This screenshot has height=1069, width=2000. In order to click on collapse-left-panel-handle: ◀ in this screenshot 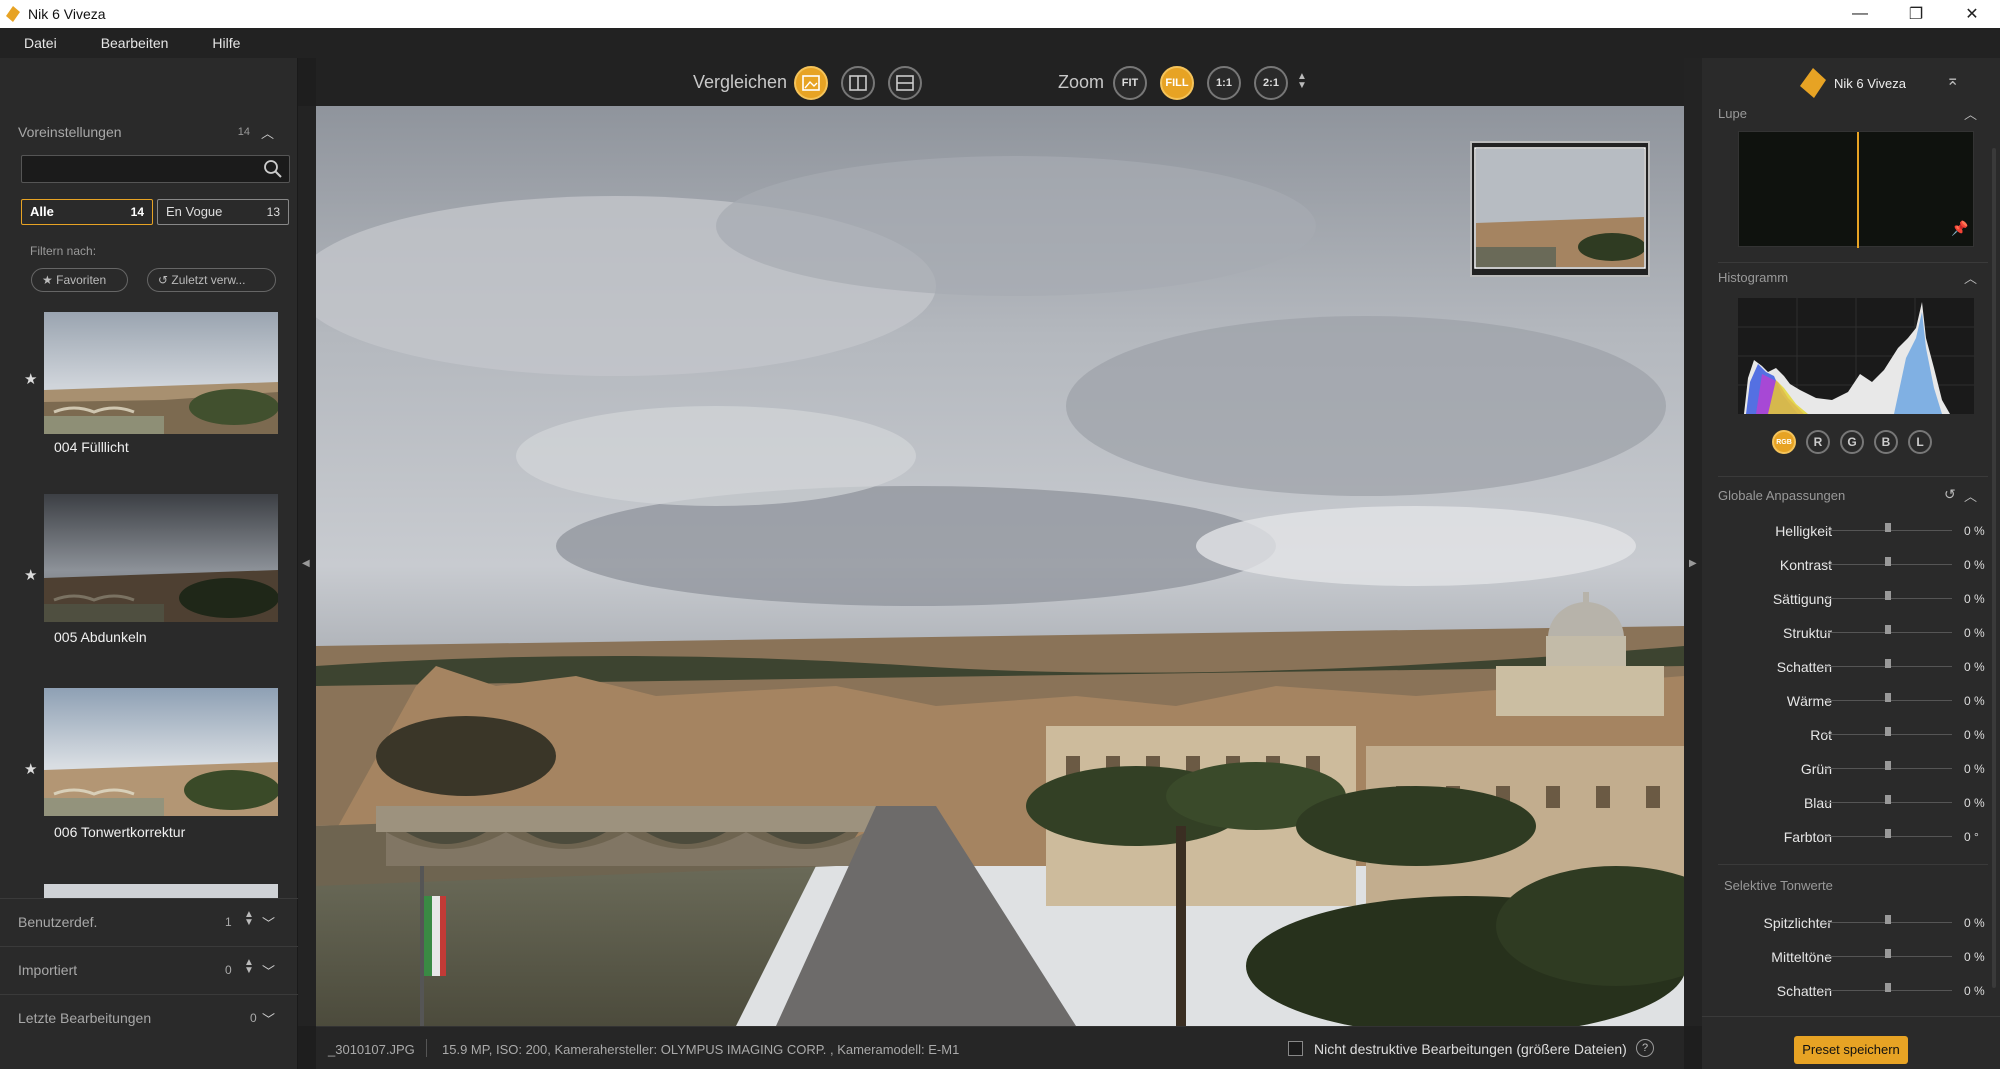, I will do `click(307, 566)`.